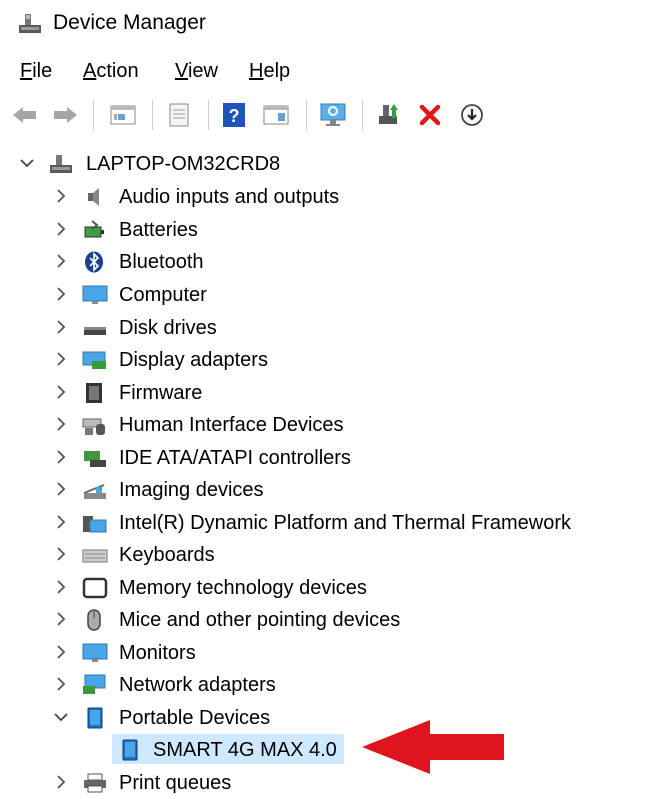 This screenshot has width=650, height=799. I want to click on category-label: Computer, so click(163, 295).